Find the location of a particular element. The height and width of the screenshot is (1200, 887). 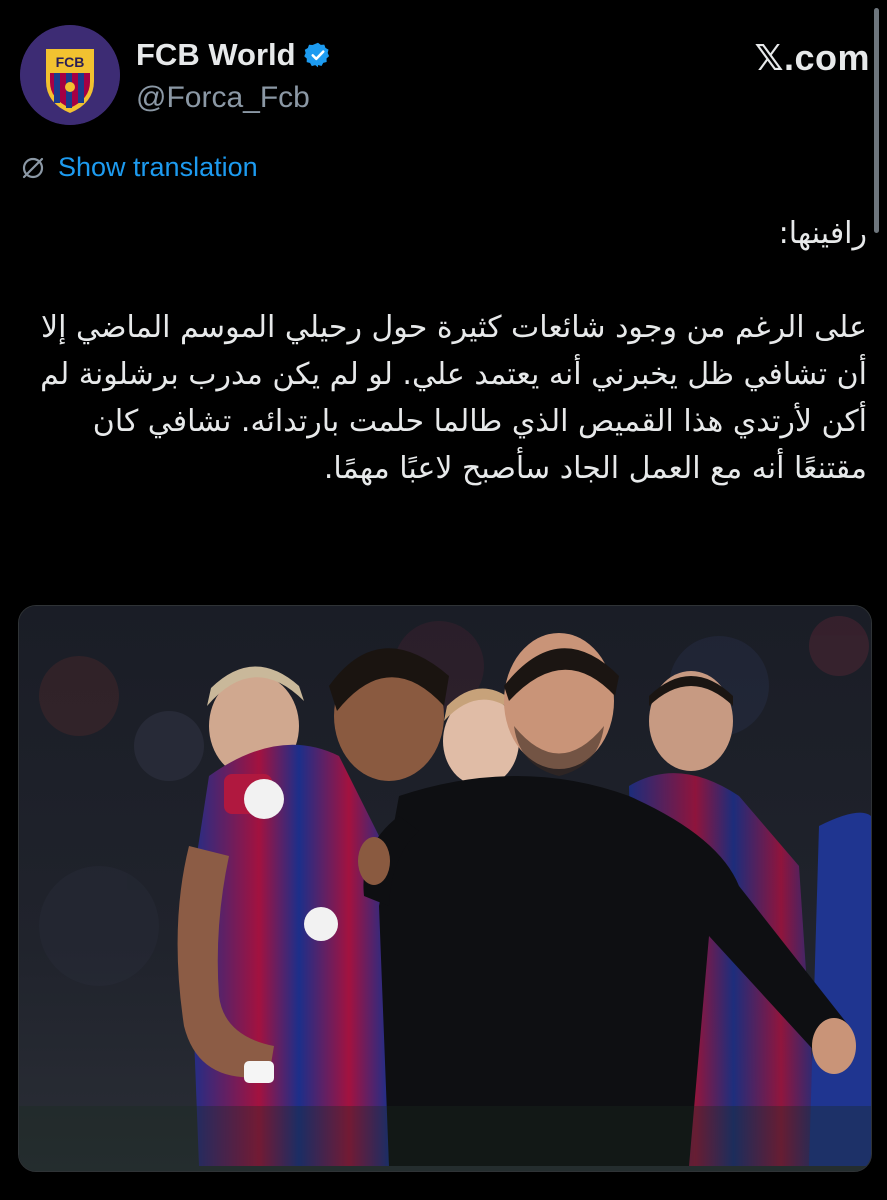

show-translation-row: Show translation is located at coordinates (139, 167).